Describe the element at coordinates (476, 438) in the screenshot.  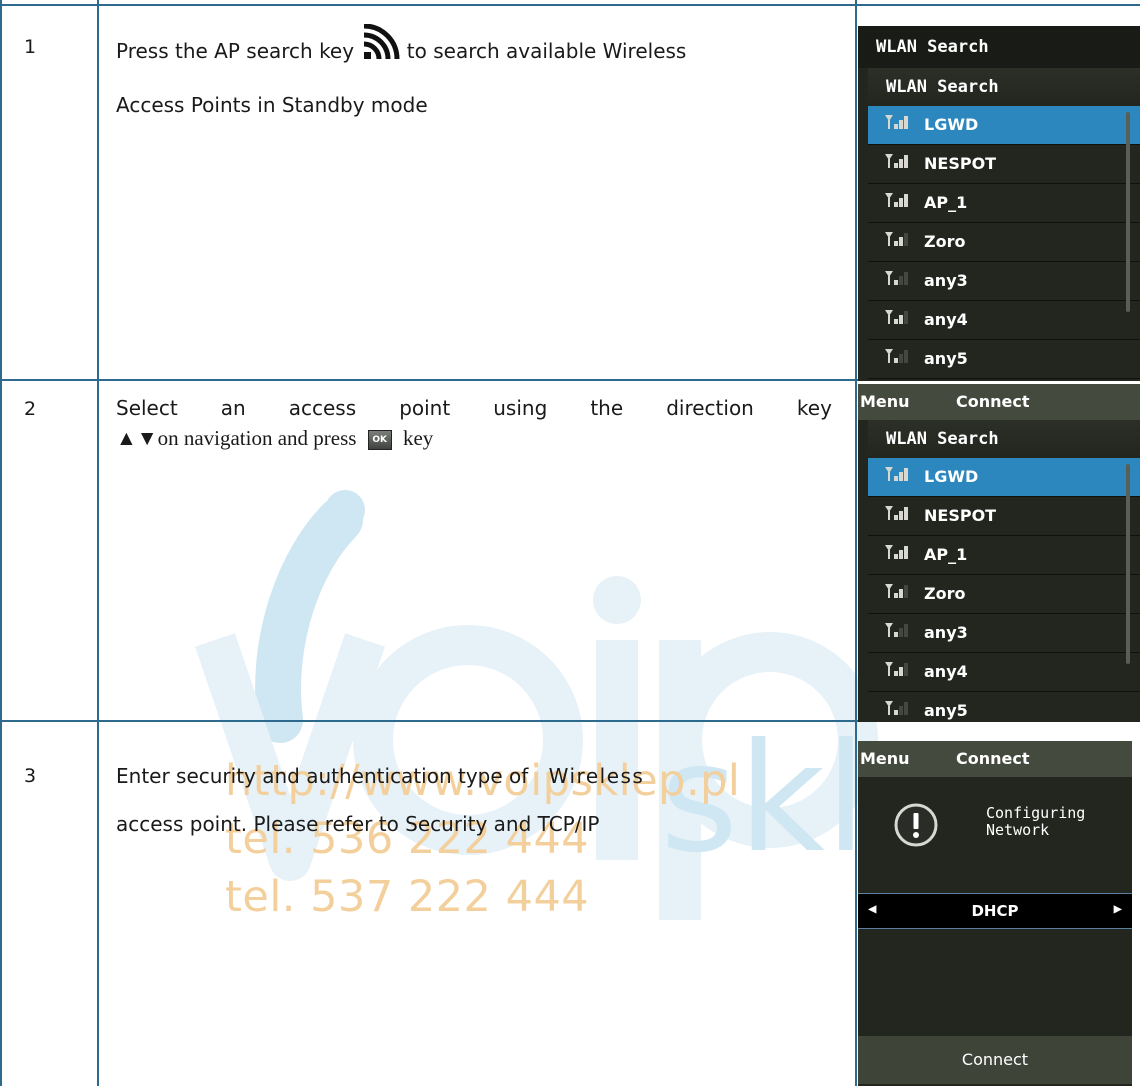
I see `step-2-line2: ▲▼on navigation and press OK key` at that location.